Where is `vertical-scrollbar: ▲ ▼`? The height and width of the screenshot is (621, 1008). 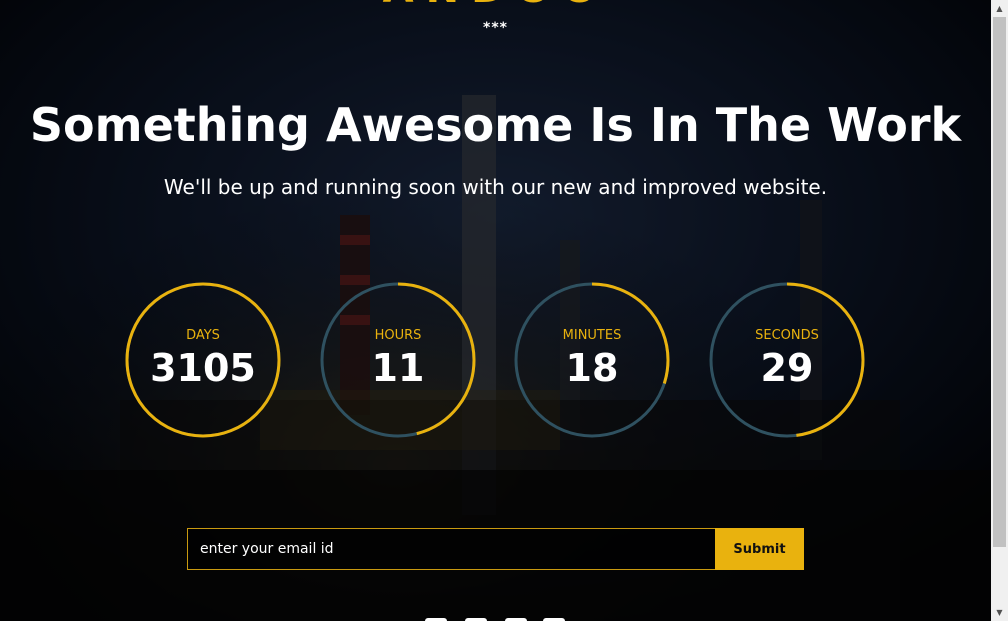 vertical-scrollbar: ▲ ▼ is located at coordinates (999, 310).